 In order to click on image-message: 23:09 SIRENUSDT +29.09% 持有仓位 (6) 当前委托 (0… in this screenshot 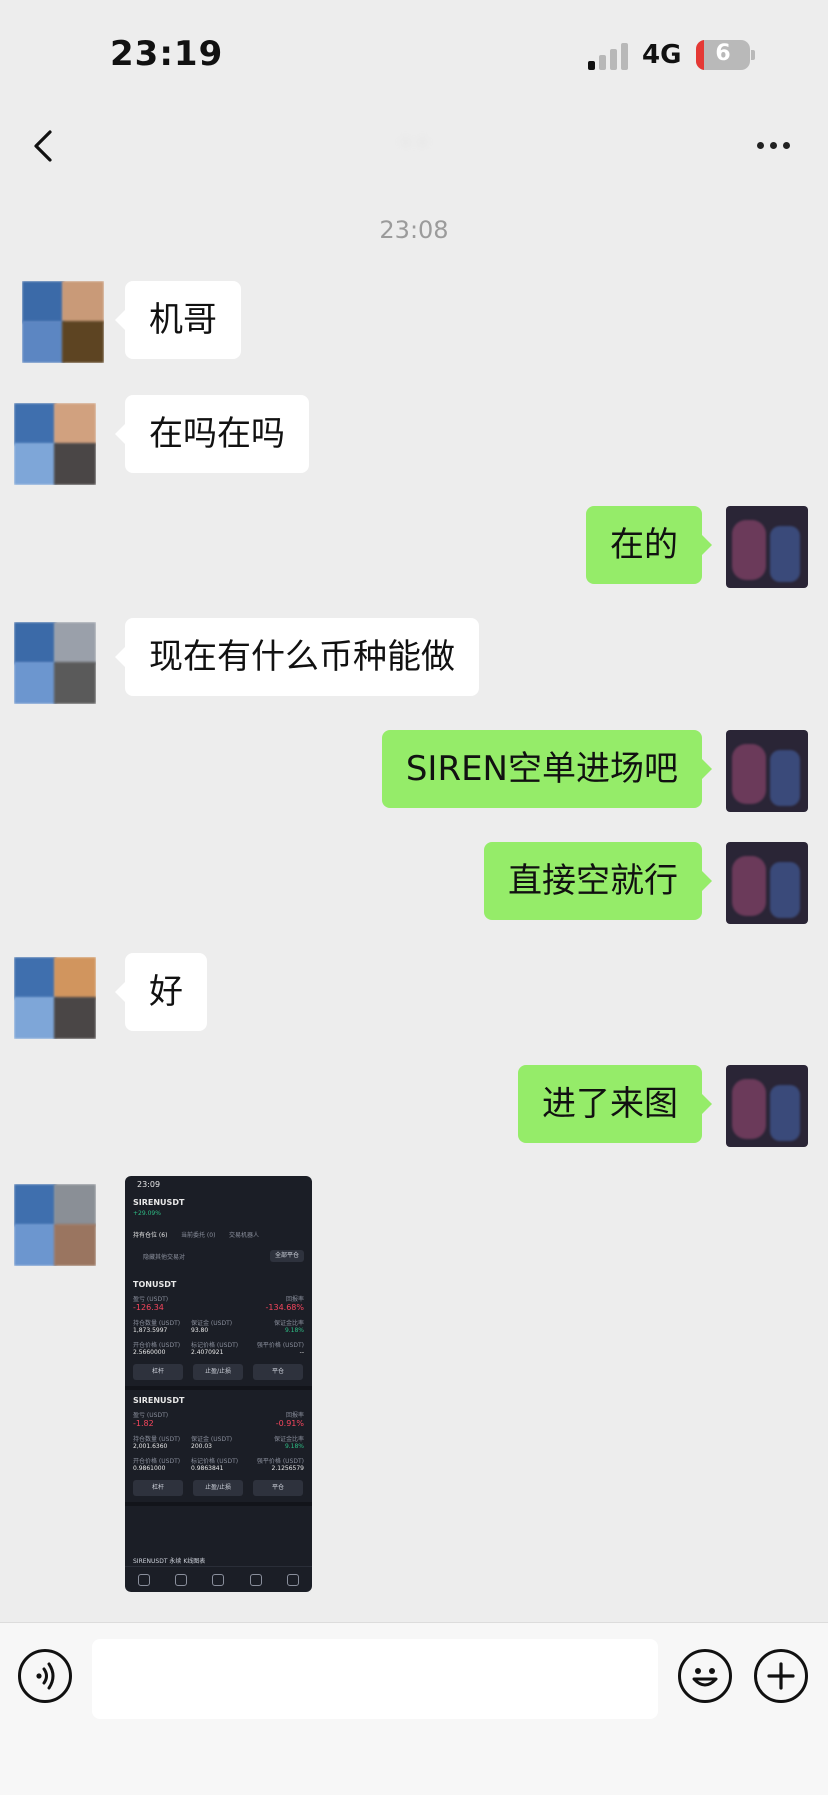, I will do `click(218, 1384)`.